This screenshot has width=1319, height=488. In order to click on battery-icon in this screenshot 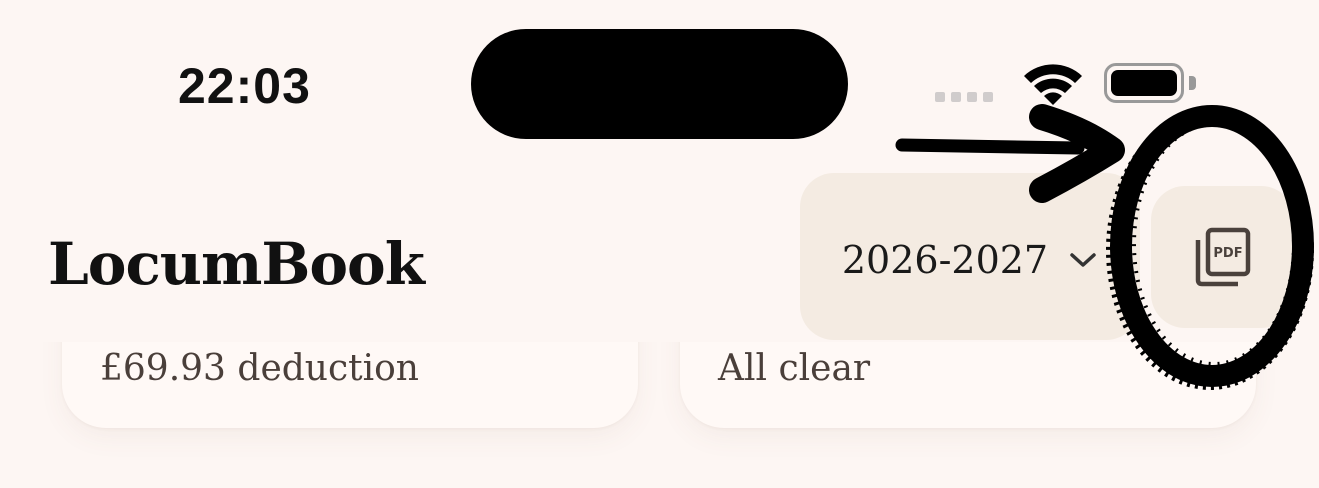, I will do `click(1144, 83)`.